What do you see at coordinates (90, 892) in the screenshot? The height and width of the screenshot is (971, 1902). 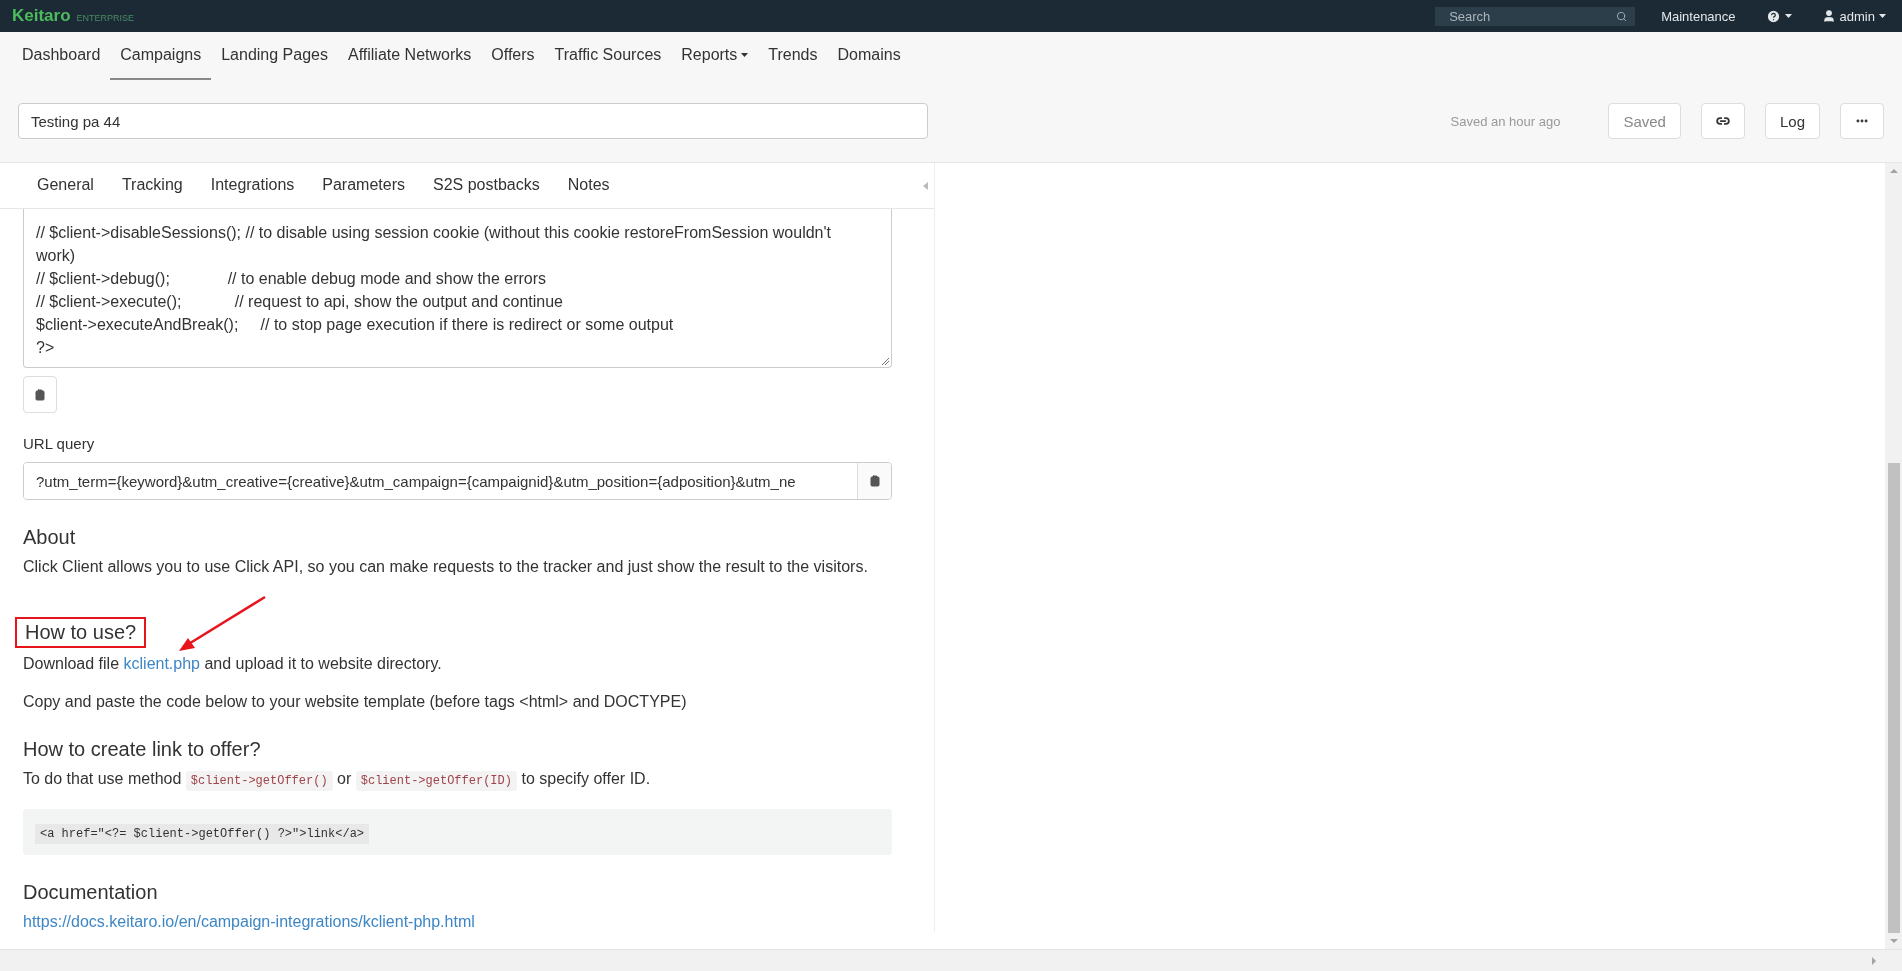 I see `section-heading: Documentation` at bounding box center [90, 892].